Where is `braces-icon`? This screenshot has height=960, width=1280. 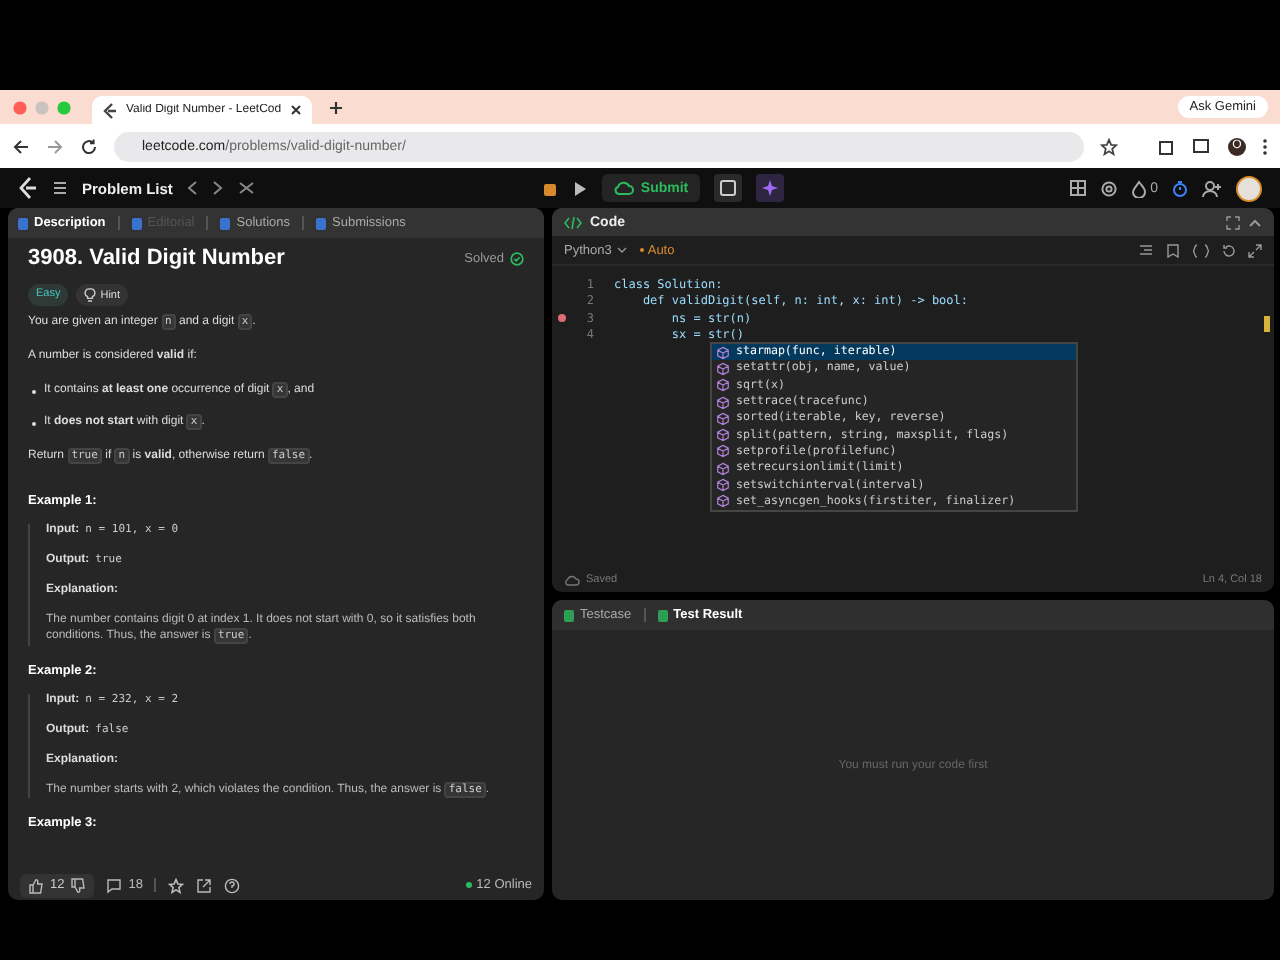 braces-icon is located at coordinates (1201, 250).